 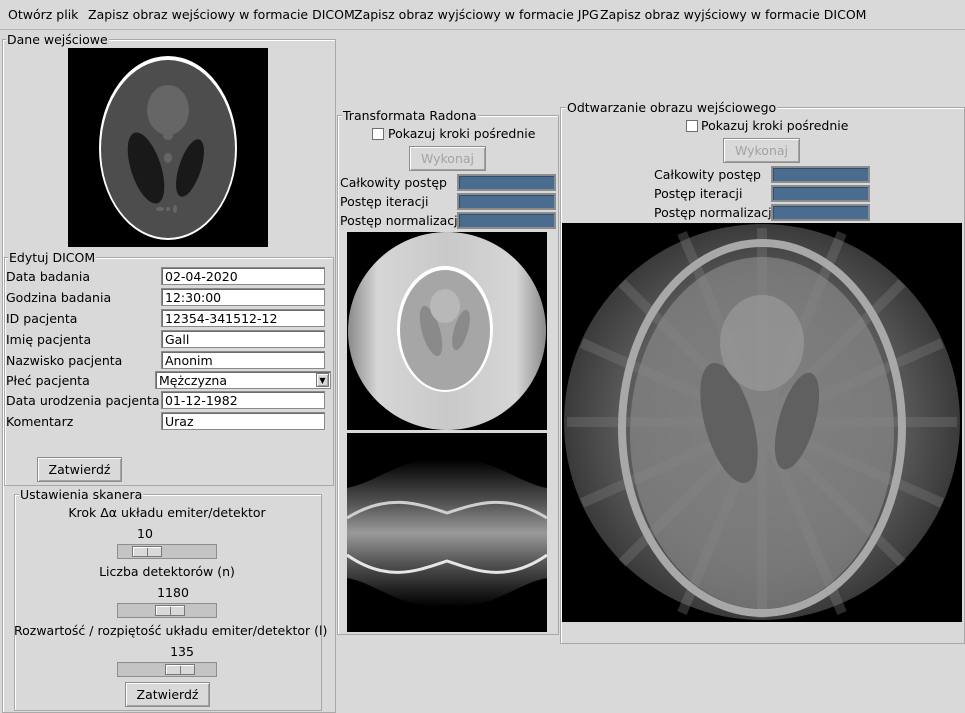 I want to click on label-exam-time: Godzina badania, so click(x=59, y=297).